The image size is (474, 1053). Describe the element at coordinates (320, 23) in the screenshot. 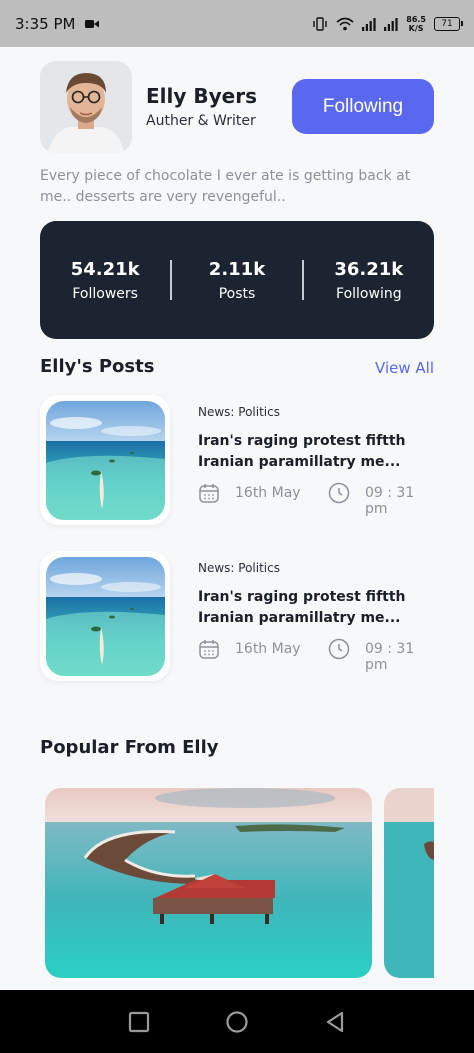

I see `vibrate-icon` at that location.